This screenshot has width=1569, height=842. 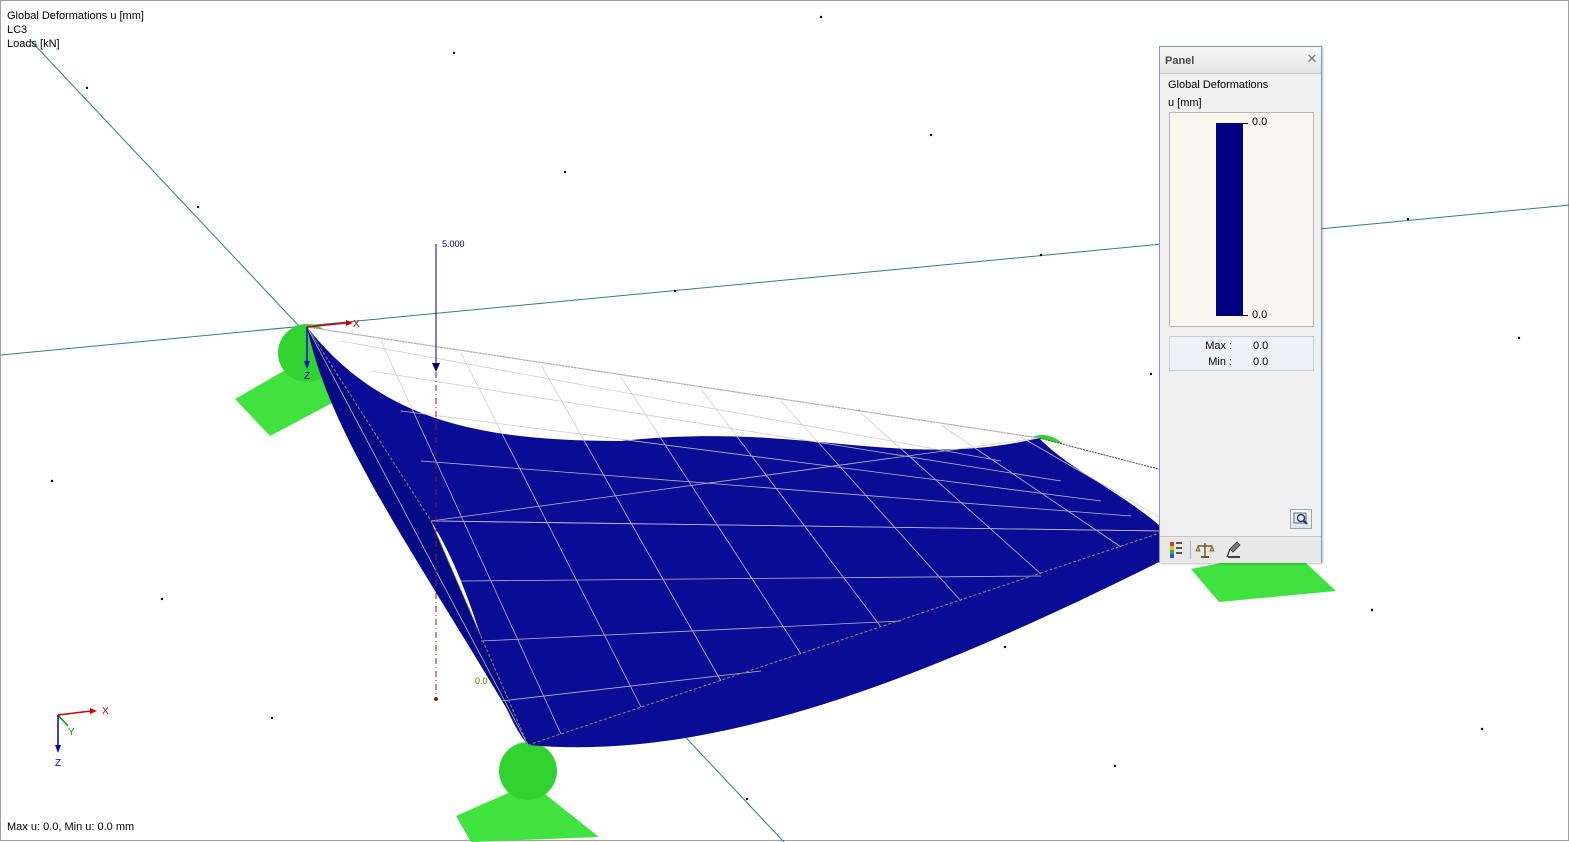 I want to click on balance-icon, so click(x=1205, y=550).